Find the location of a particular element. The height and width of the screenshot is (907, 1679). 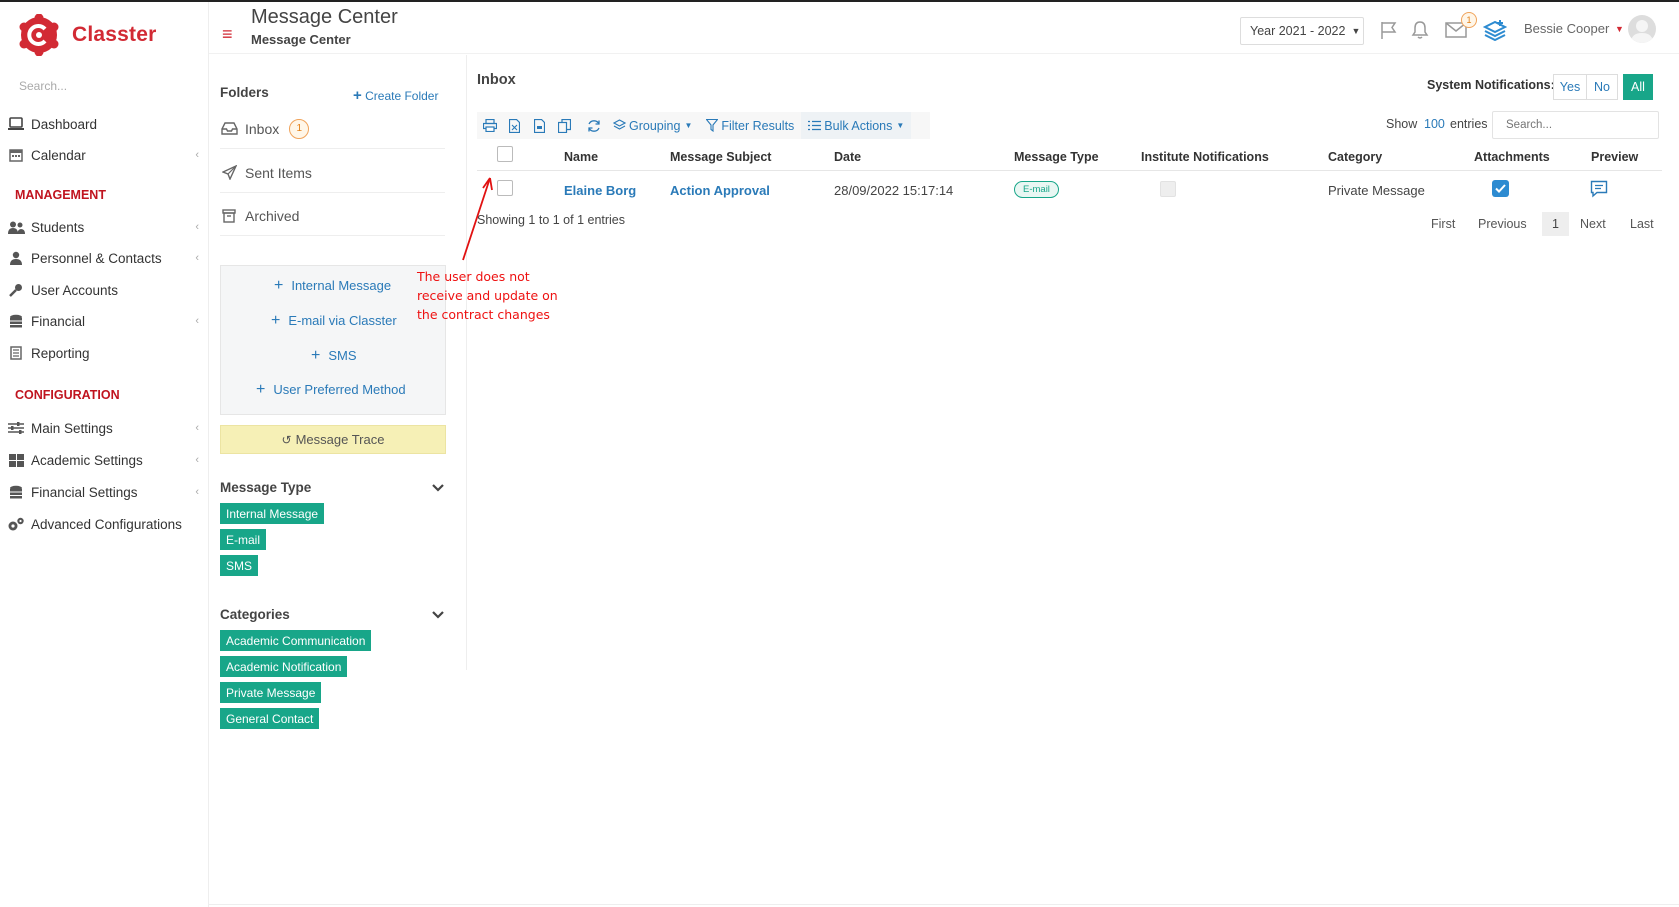

category-tag: Academic Communication is located at coordinates (296, 640).